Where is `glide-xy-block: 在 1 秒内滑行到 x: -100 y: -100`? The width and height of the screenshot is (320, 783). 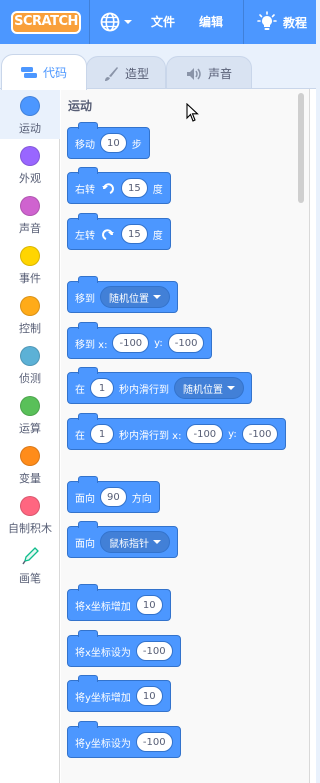
glide-xy-block: 在 1 秒内滑行到 x: -100 y: -100 is located at coordinates (177, 431).